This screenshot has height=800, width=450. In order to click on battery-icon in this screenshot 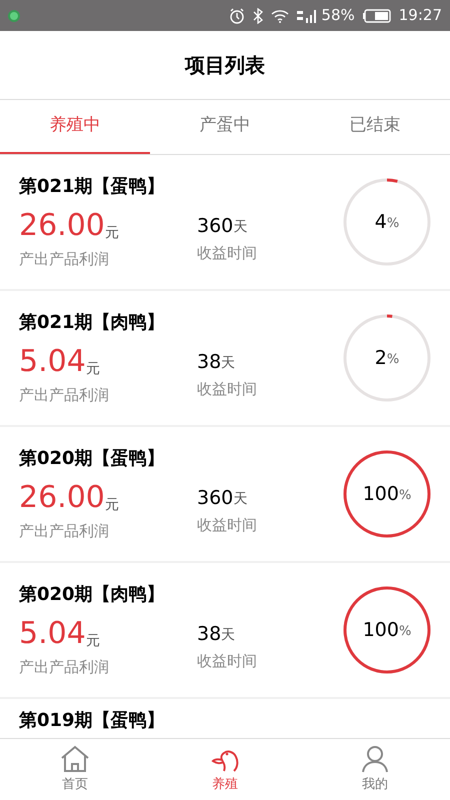, I will do `click(376, 15)`.